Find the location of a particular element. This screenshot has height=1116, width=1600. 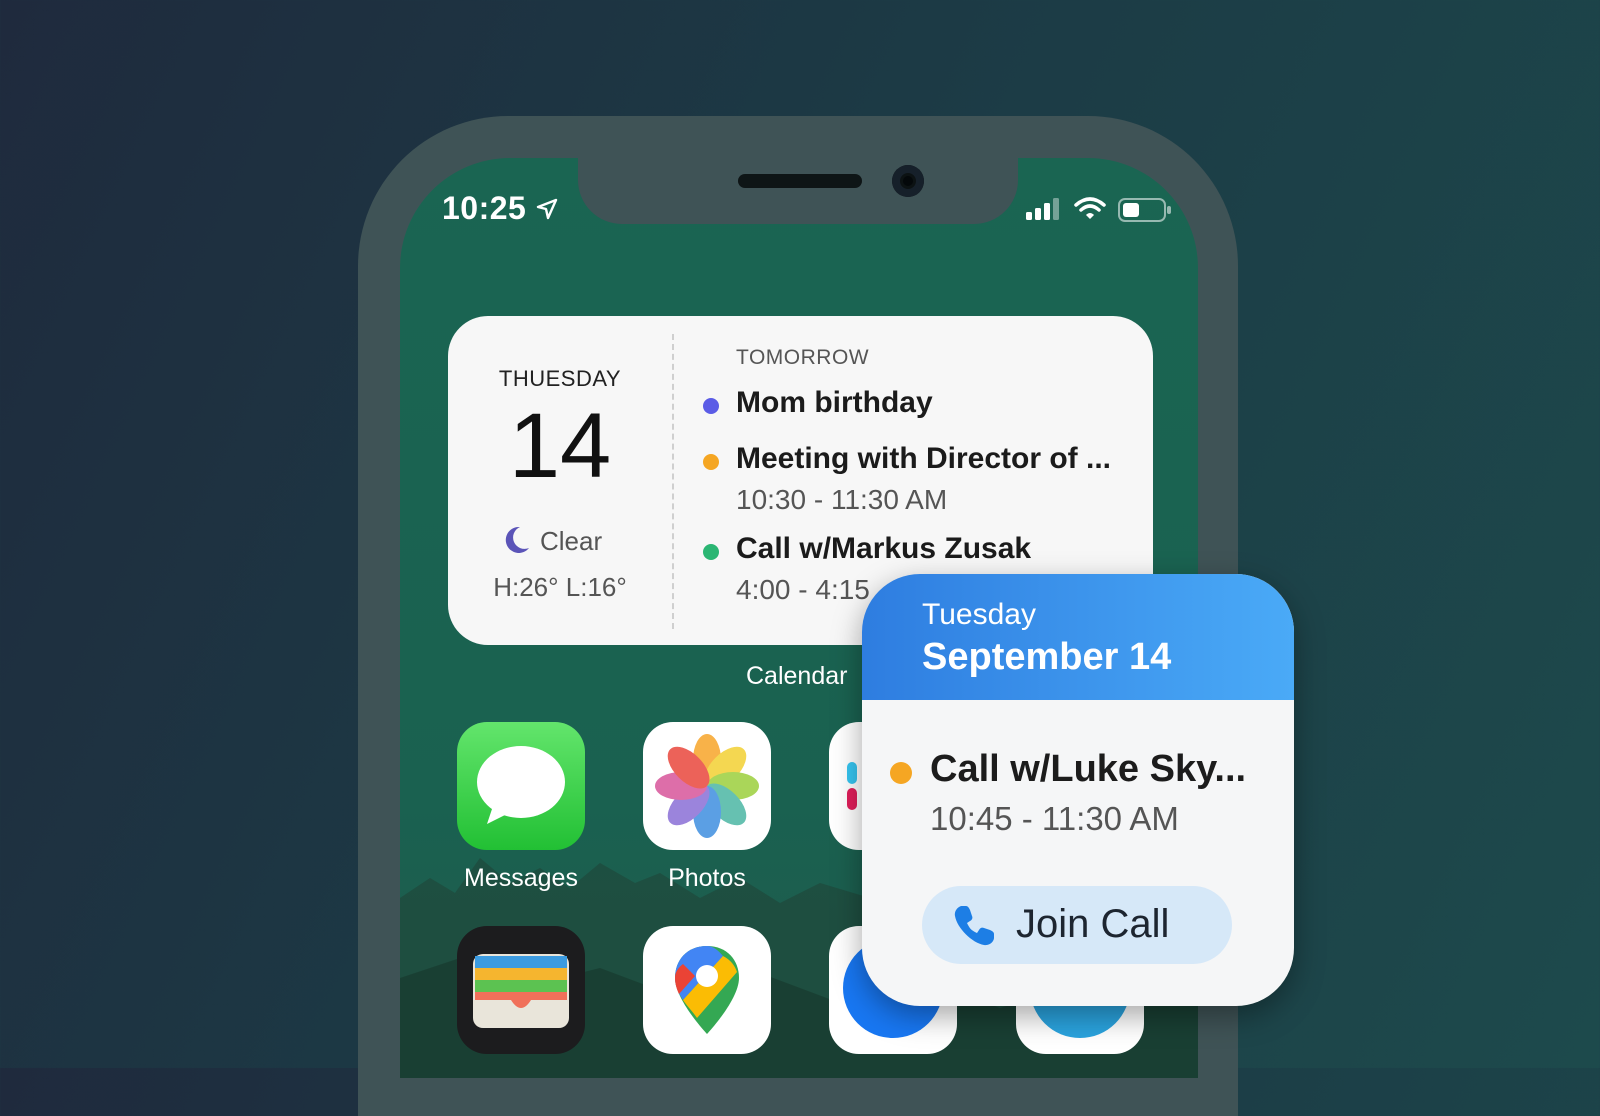

app-google-maps is located at coordinates (707, 990).